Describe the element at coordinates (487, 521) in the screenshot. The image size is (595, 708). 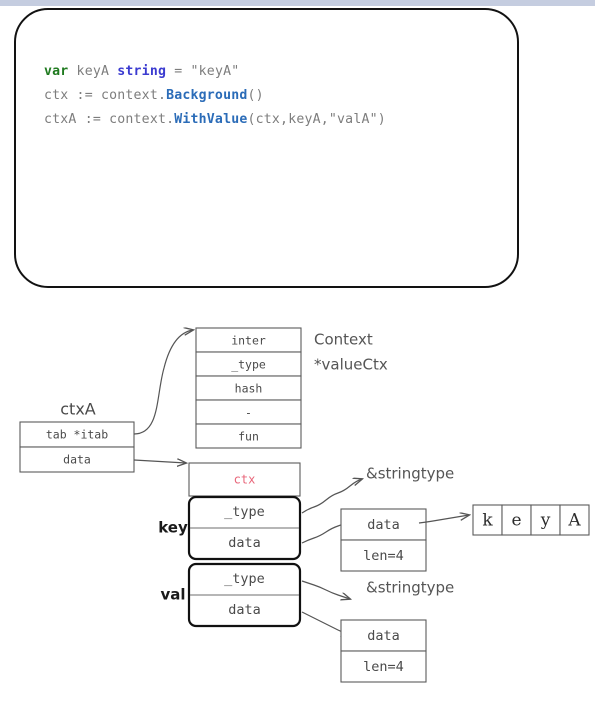
I see `byte-0: k` at that location.